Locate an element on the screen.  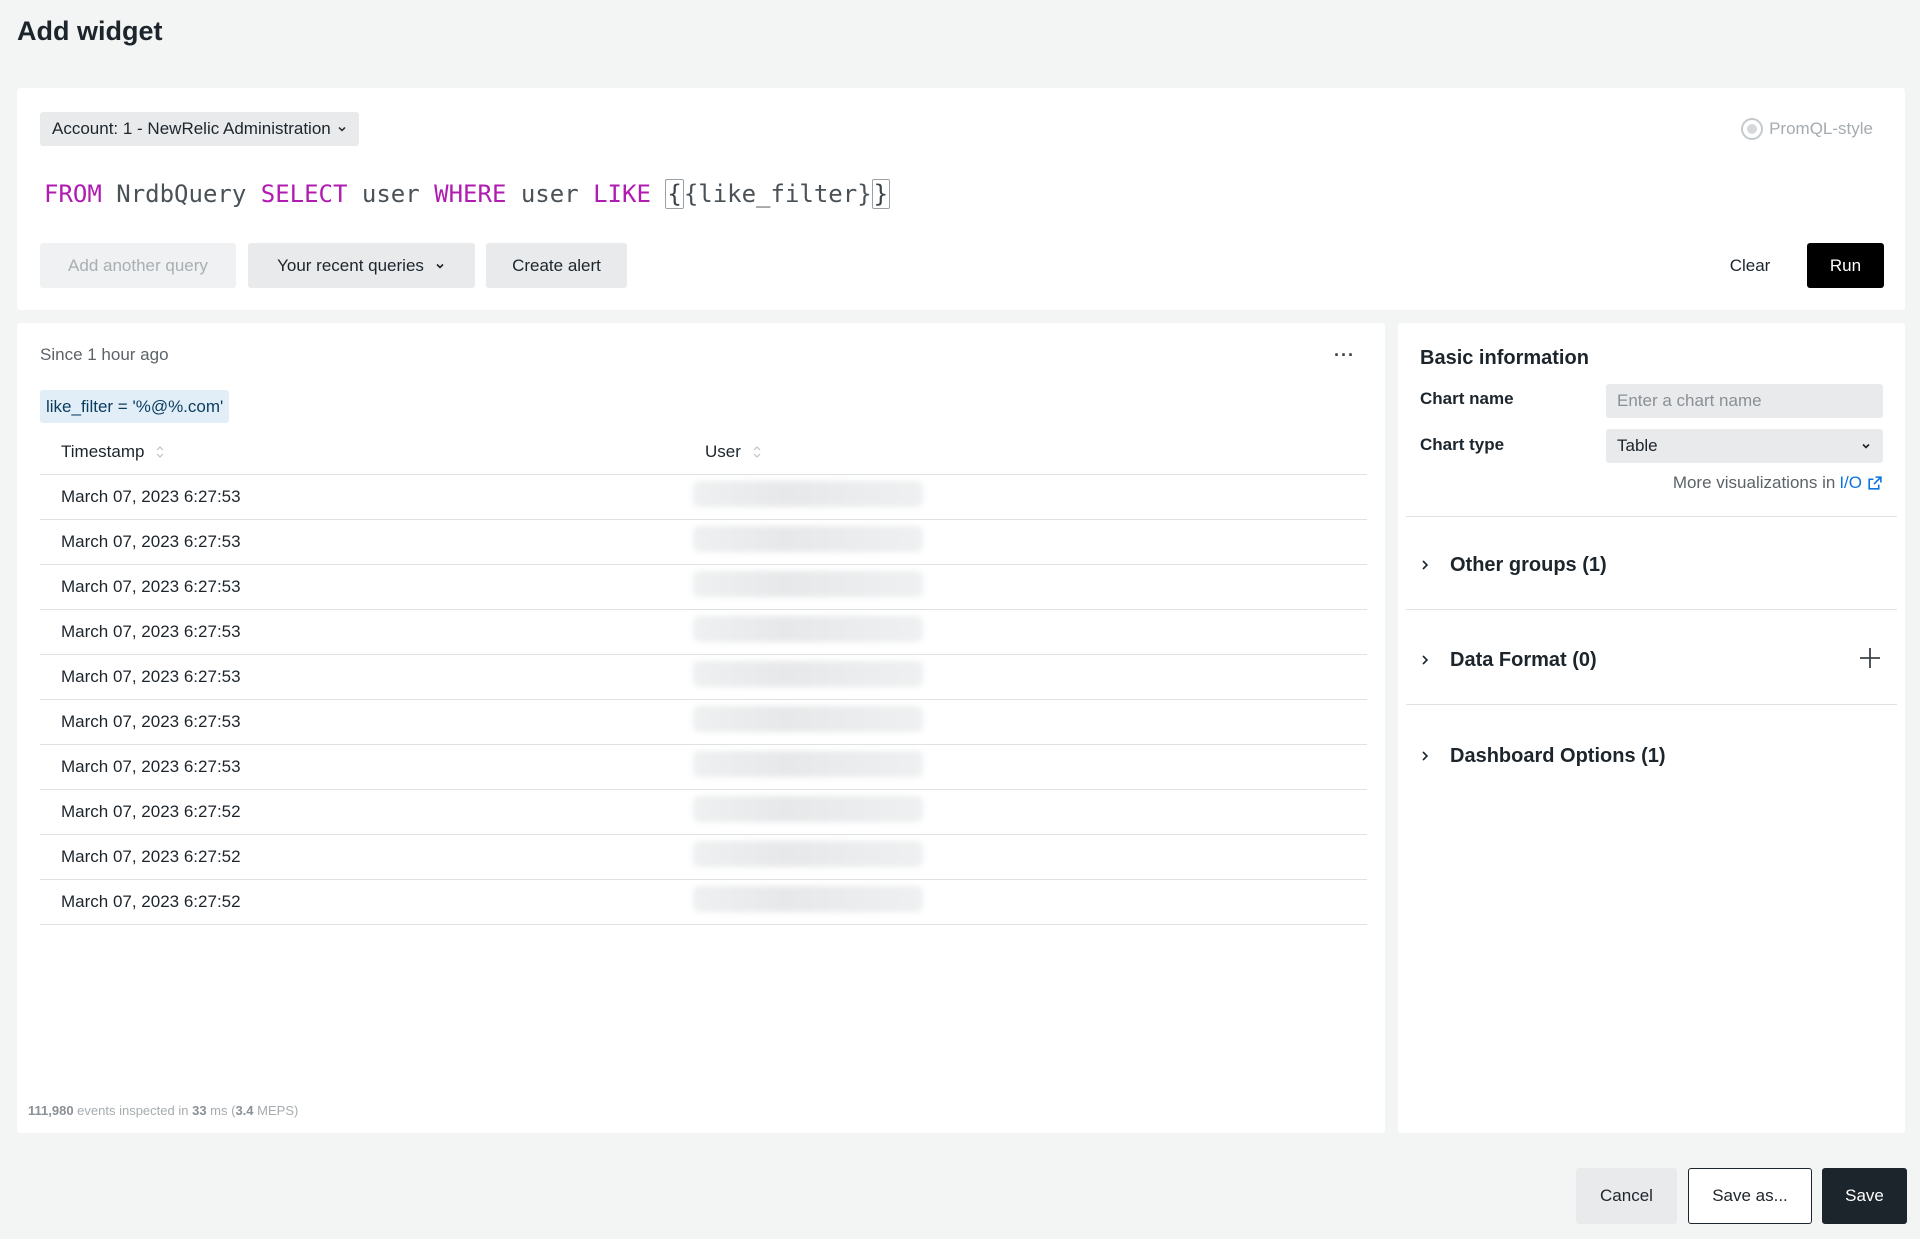
more-visualizations: More visualizations in I/O is located at coordinates (1778, 483).